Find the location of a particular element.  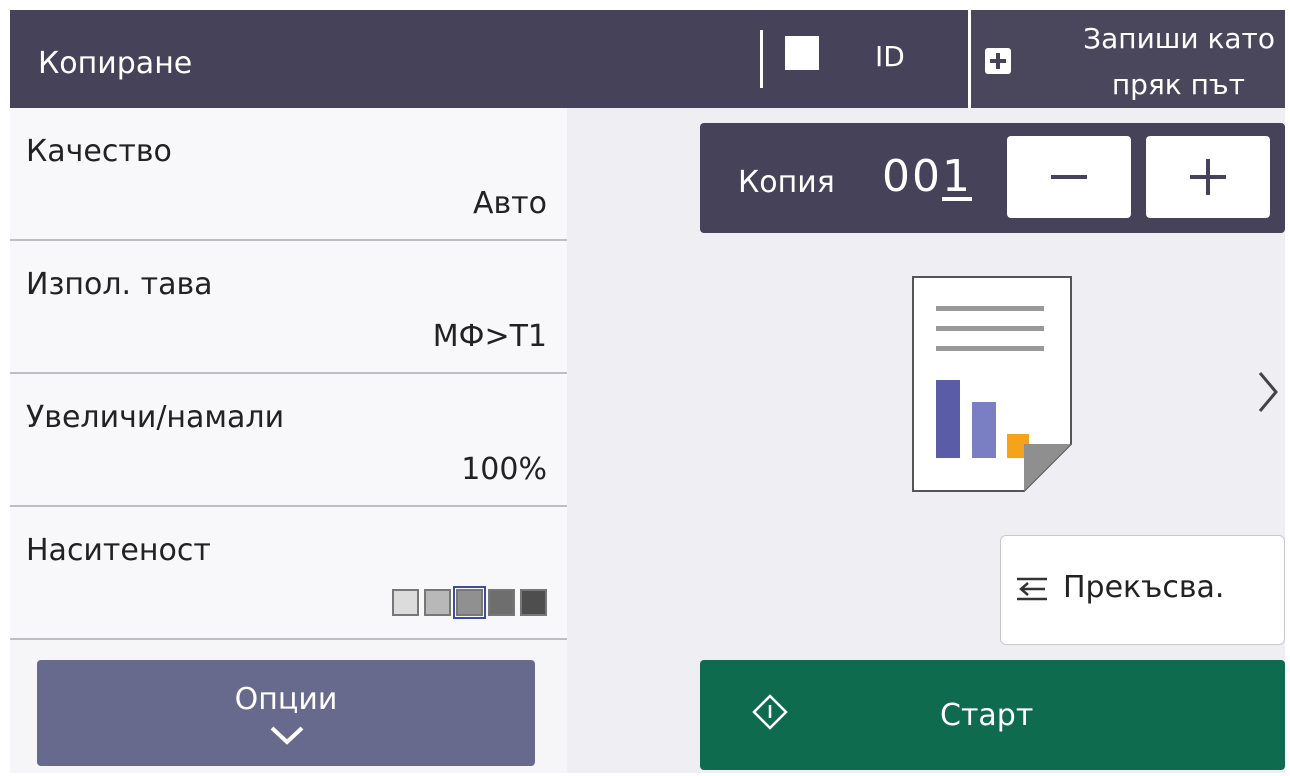

header-bar: Копиране ID Запиши като пряк път is located at coordinates (647, 59).